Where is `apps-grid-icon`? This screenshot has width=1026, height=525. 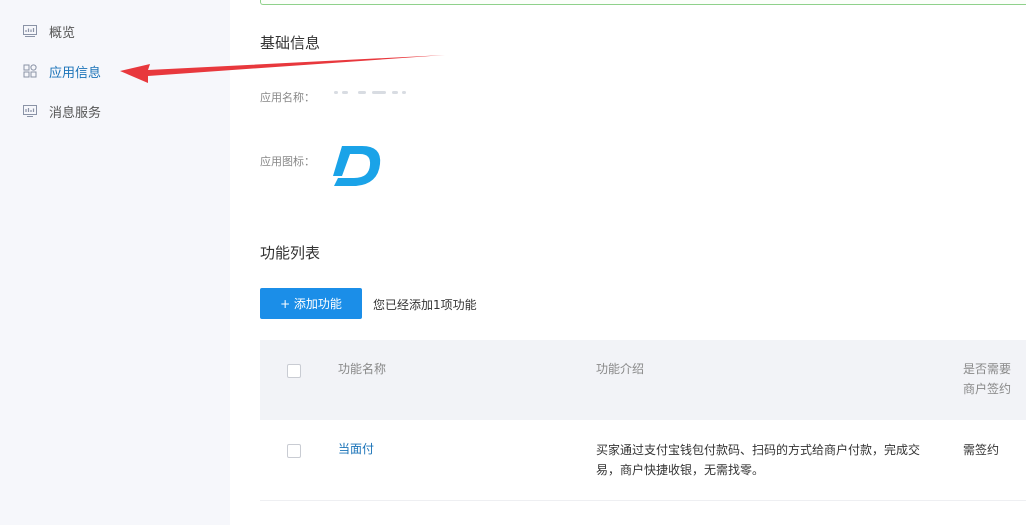 apps-grid-icon is located at coordinates (30, 71).